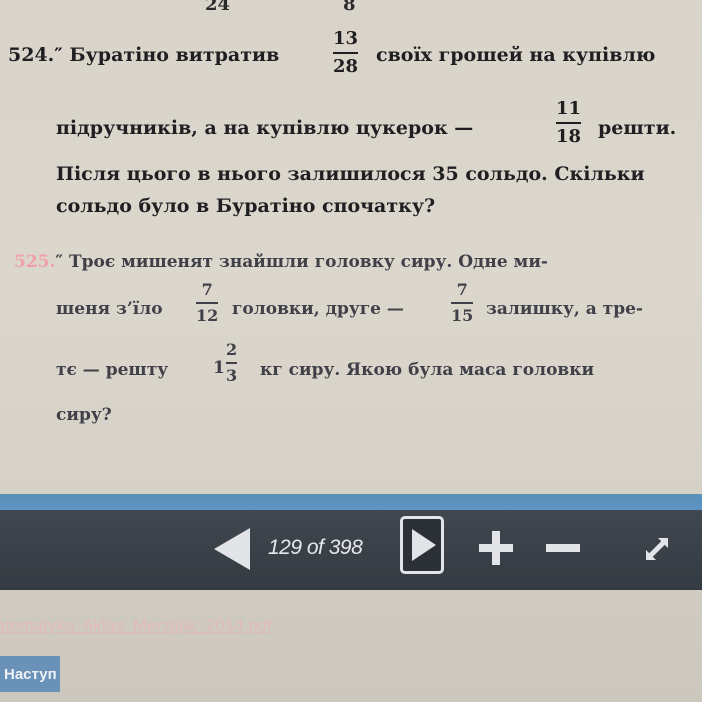  Describe the element at coordinates (516, 55) in the screenshot. I see `problem-524-line1-end: своїх грошей на купівлю` at that location.